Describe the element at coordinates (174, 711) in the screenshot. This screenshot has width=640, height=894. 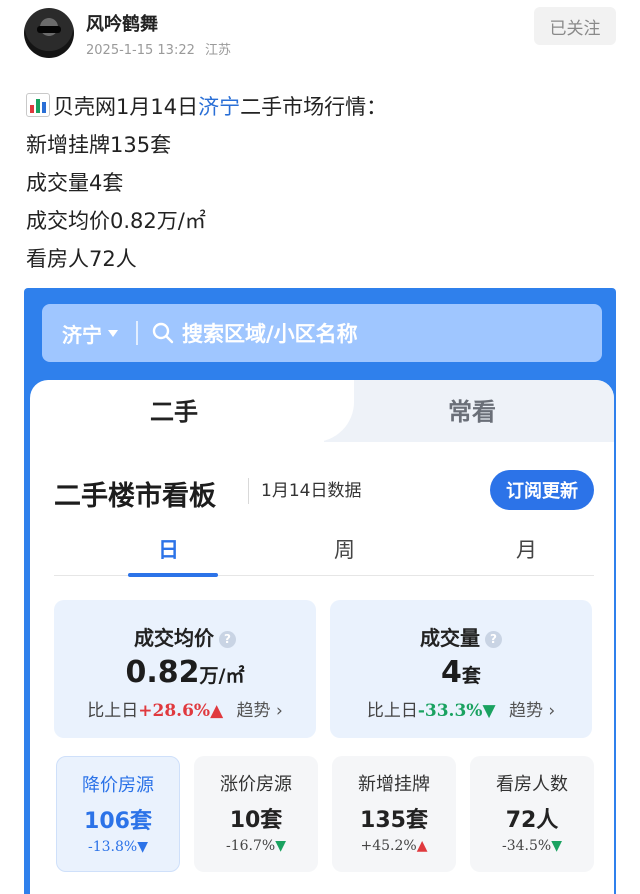
I see `change-value: +28.6%` at that location.